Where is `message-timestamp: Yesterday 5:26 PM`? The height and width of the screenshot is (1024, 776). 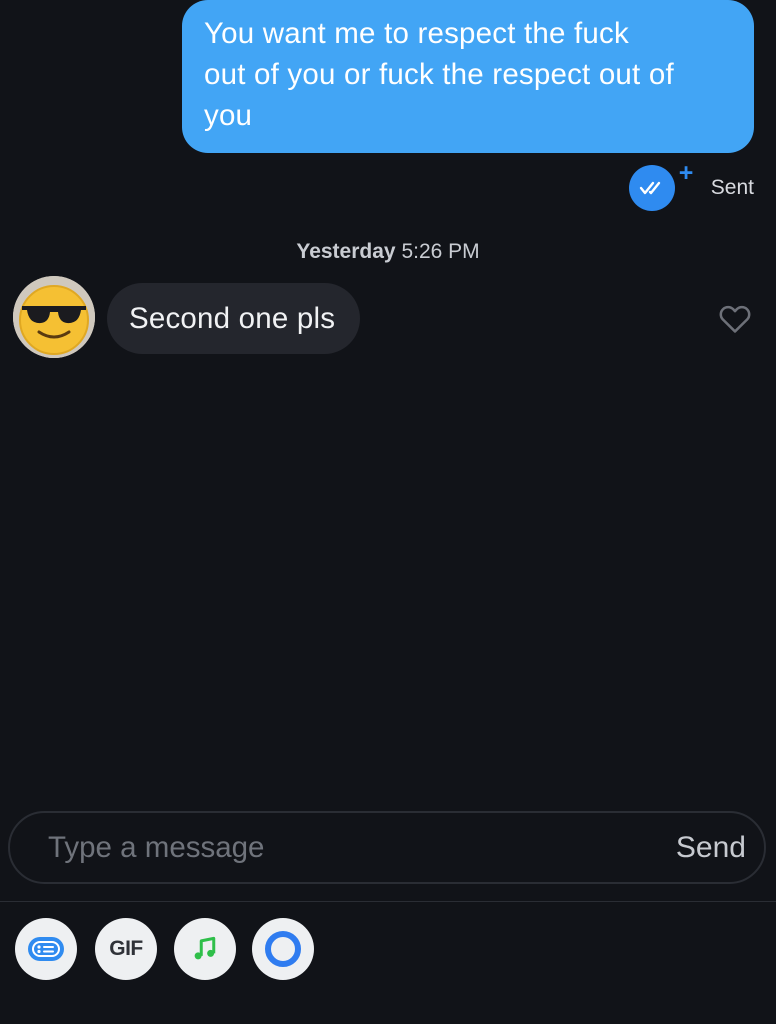 message-timestamp: Yesterday 5:26 PM is located at coordinates (388, 252).